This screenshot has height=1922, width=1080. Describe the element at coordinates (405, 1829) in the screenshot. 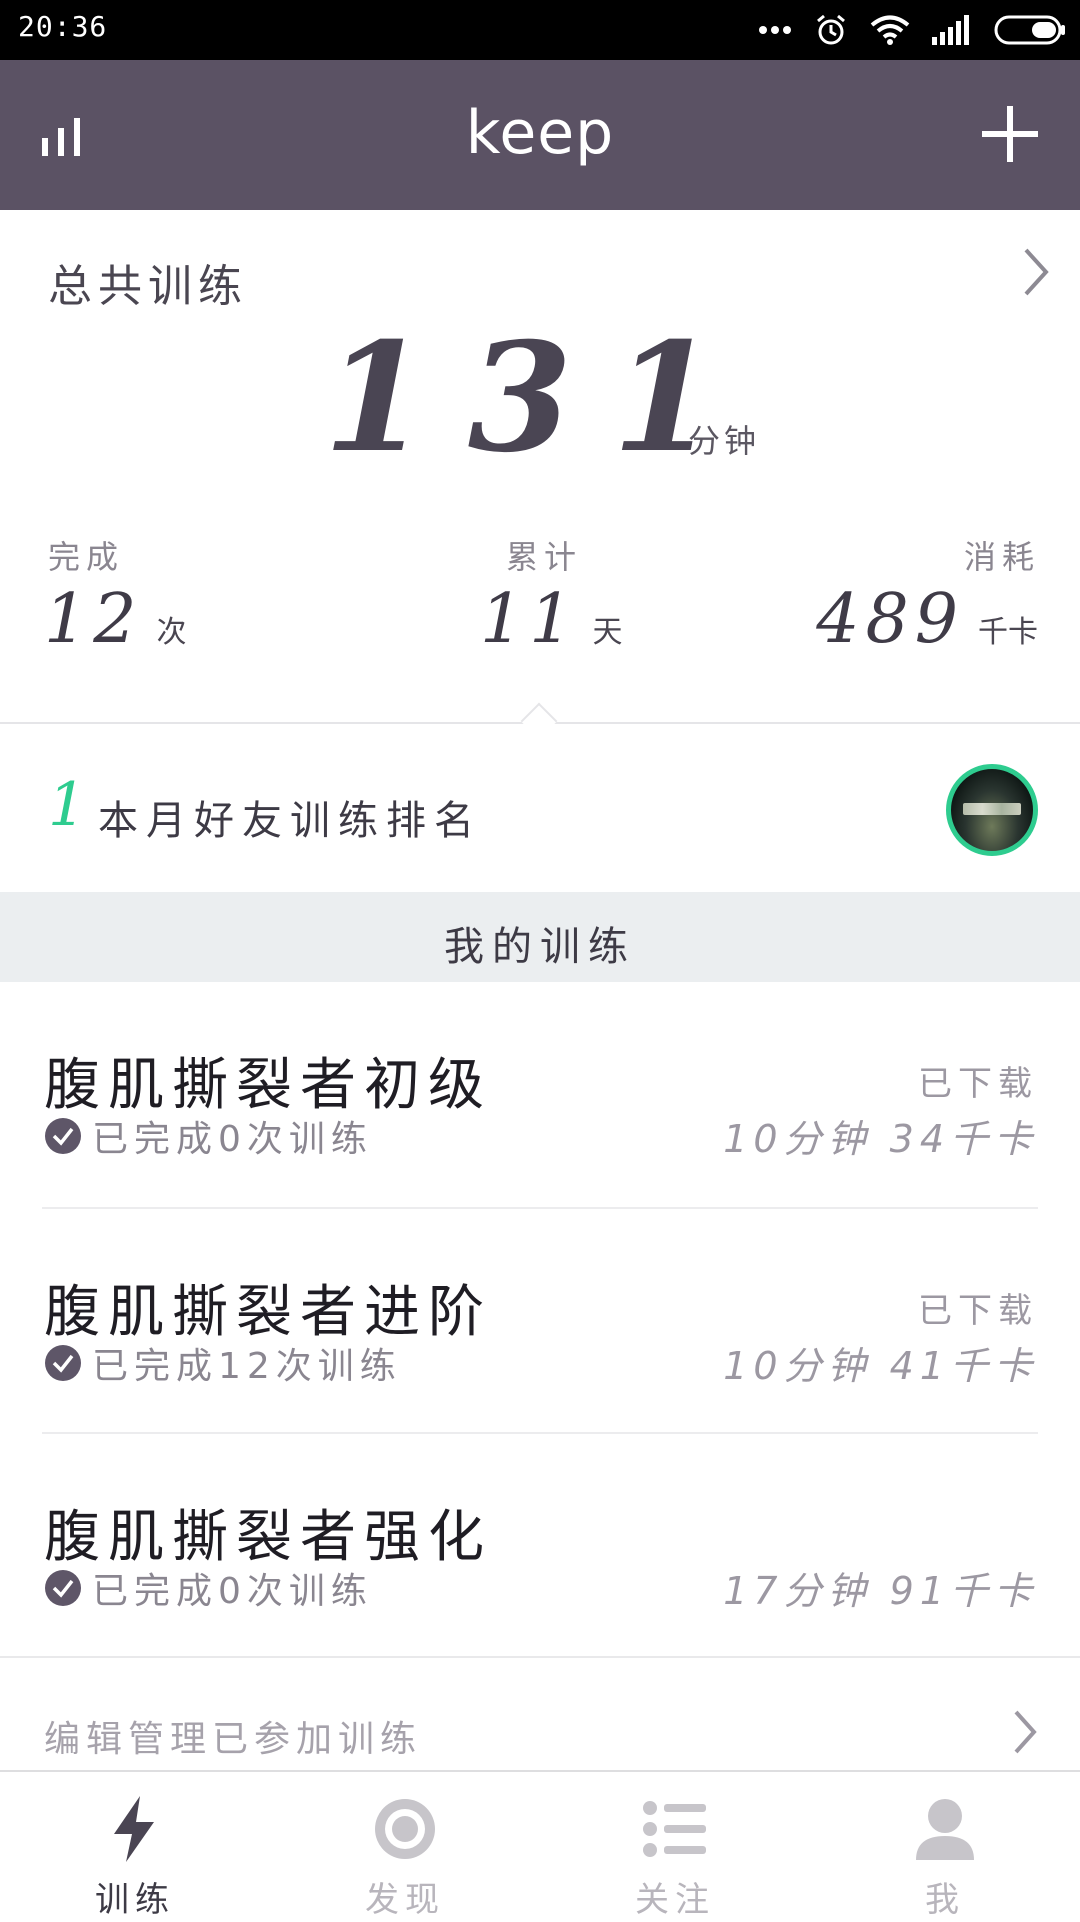

I see `target-icon` at that location.